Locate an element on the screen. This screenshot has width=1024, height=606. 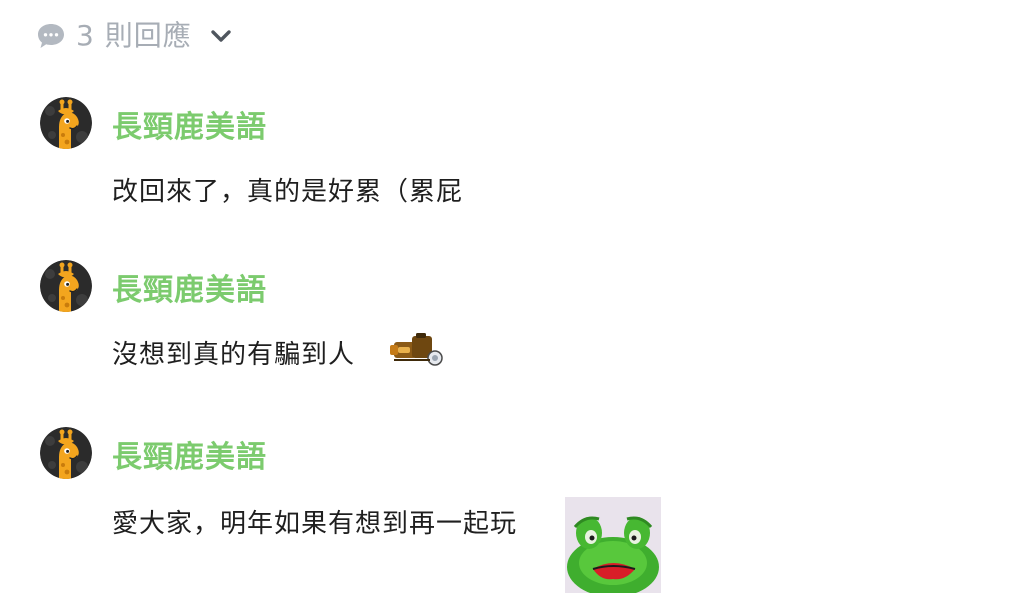
chevron-down-icon is located at coordinates (221, 36).